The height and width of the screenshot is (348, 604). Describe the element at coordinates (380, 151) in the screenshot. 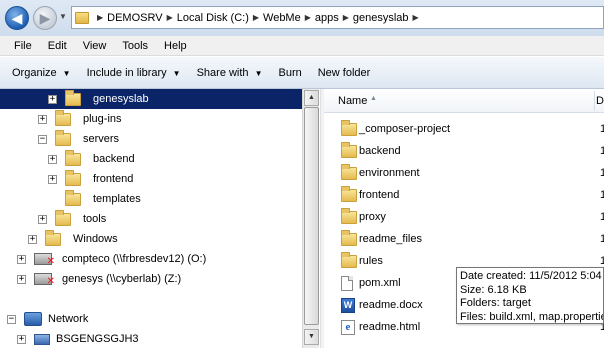

I see `file-name: backend` at that location.